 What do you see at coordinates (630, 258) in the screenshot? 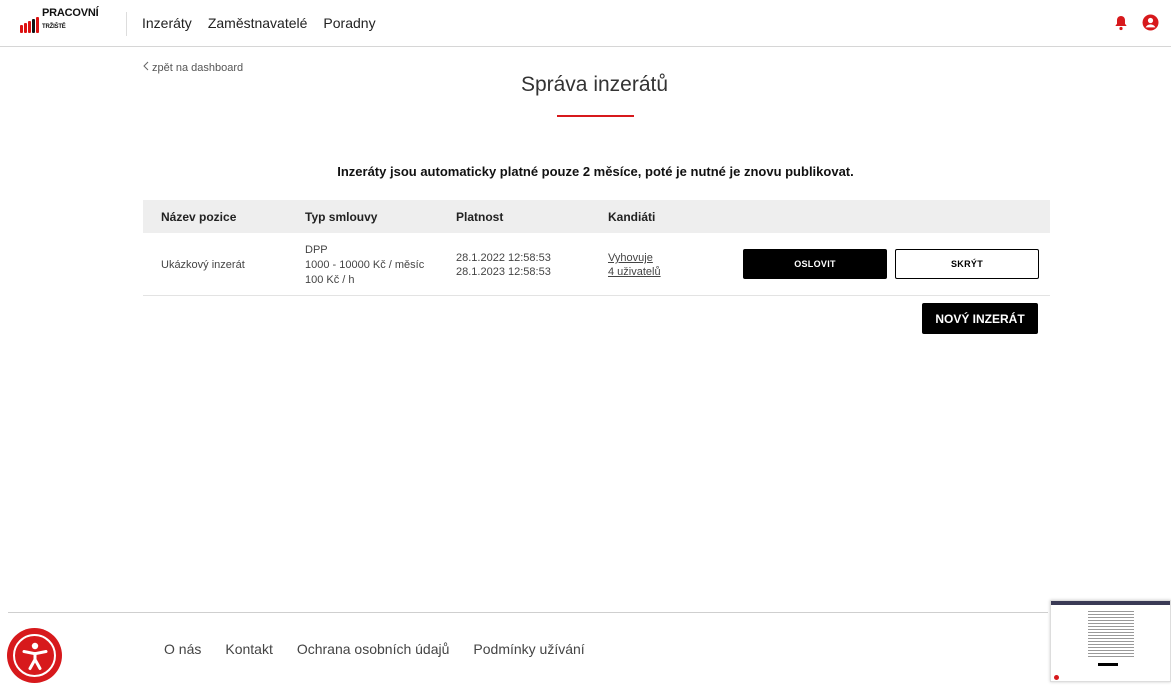
I see `candidates-line-1: Vyhovuje` at bounding box center [630, 258].